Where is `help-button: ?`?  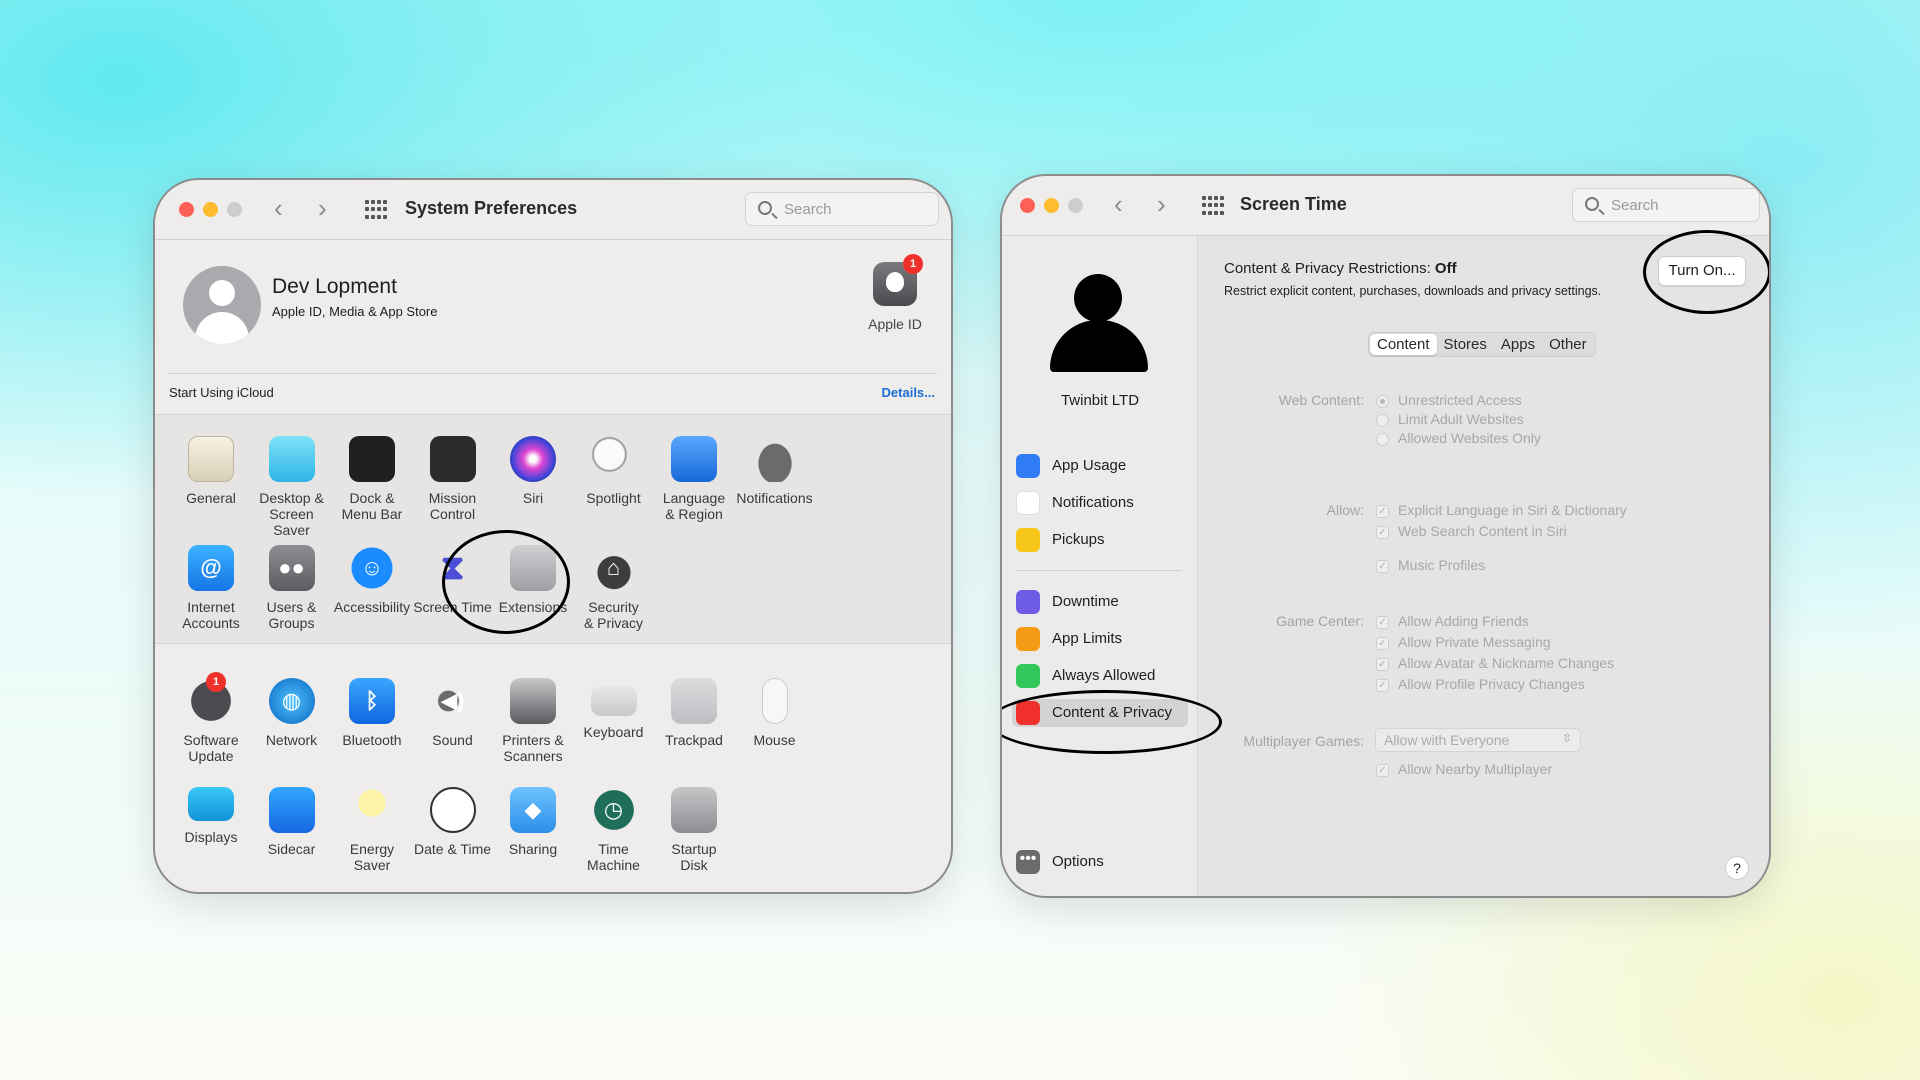
help-button: ? is located at coordinates (1737, 868).